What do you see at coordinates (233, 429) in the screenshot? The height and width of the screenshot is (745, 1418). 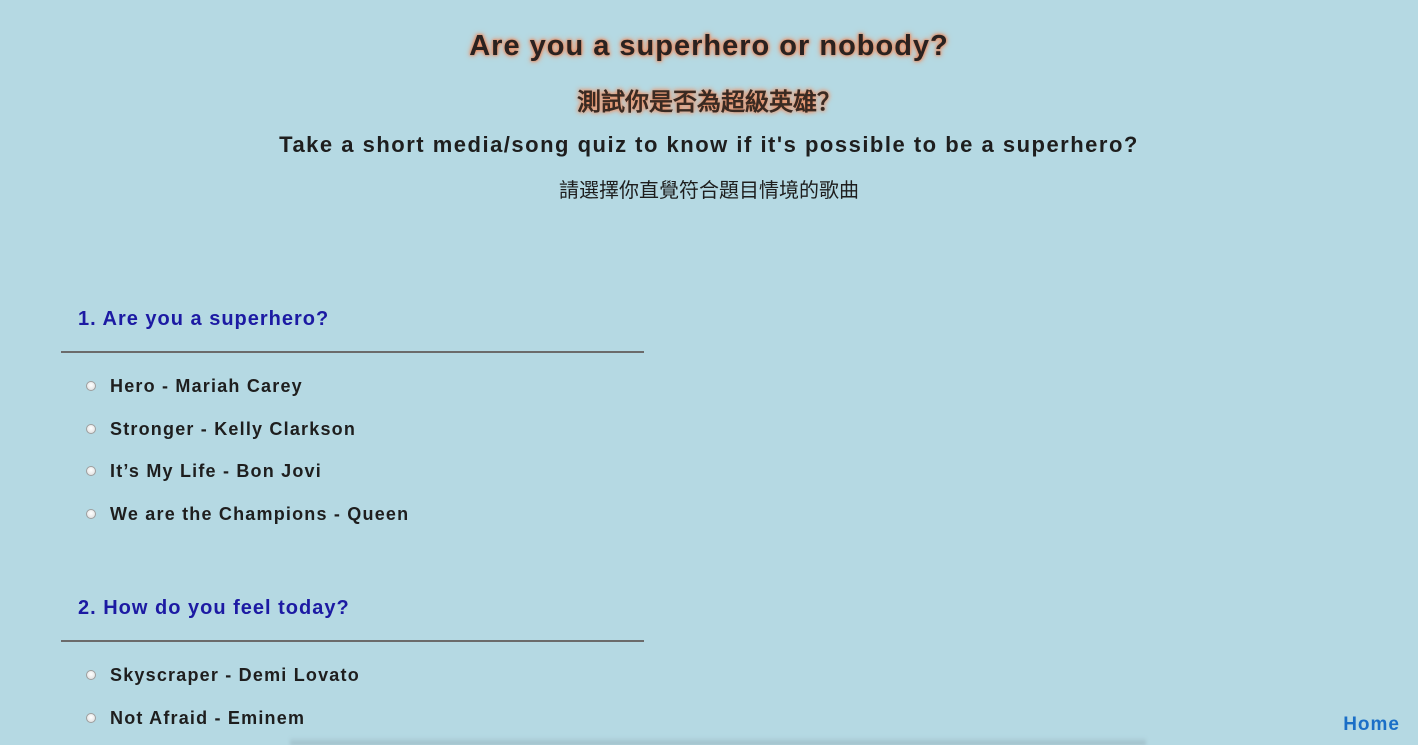 I see `answer-label: Stronger - Kelly Clarkson` at bounding box center [233, 429].